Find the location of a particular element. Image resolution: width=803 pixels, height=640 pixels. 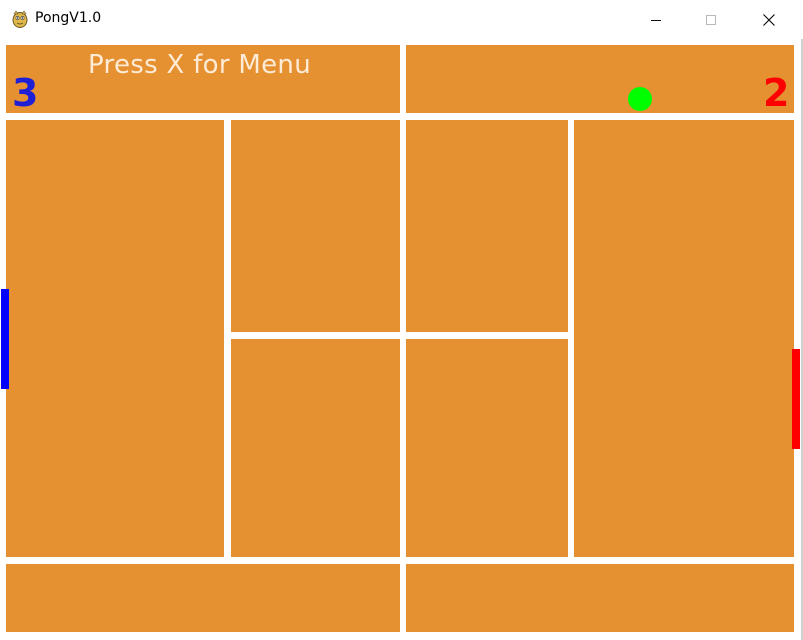

left-player-score: 3 is located at coordinates (25, 93).